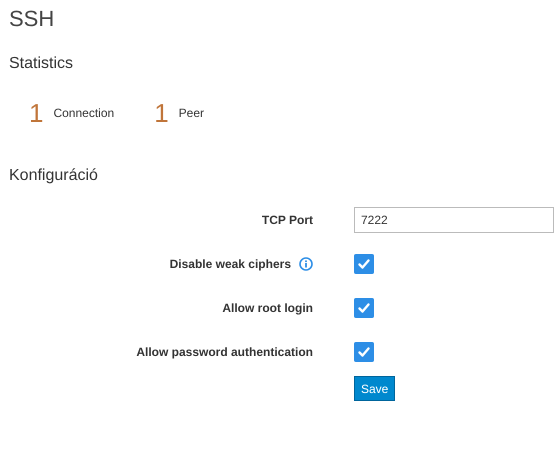 Image resolution: width=554 pixels, height=457 pixels. What do you see at coordinates (191, 113) in the screenshot?
I see `stat-label: Peer` at bounding box center [191, 113].